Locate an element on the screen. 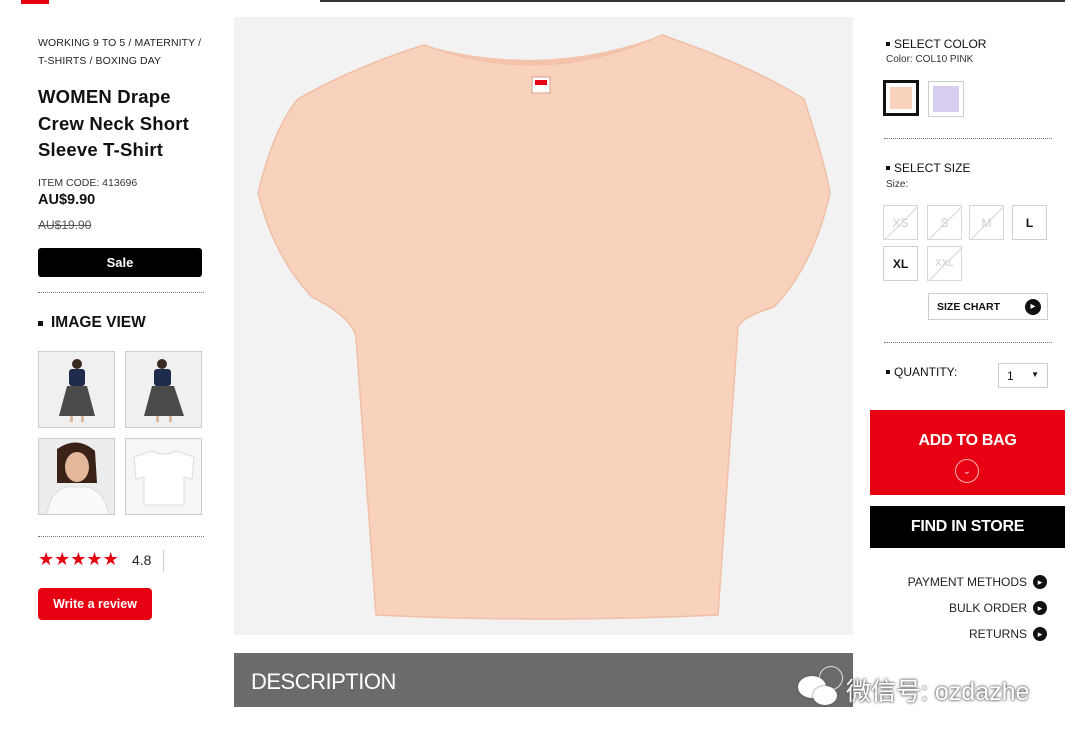 This screenshot has height=742, width=1080. original-price: AU$19.90 is located at coordinates (65, 225).